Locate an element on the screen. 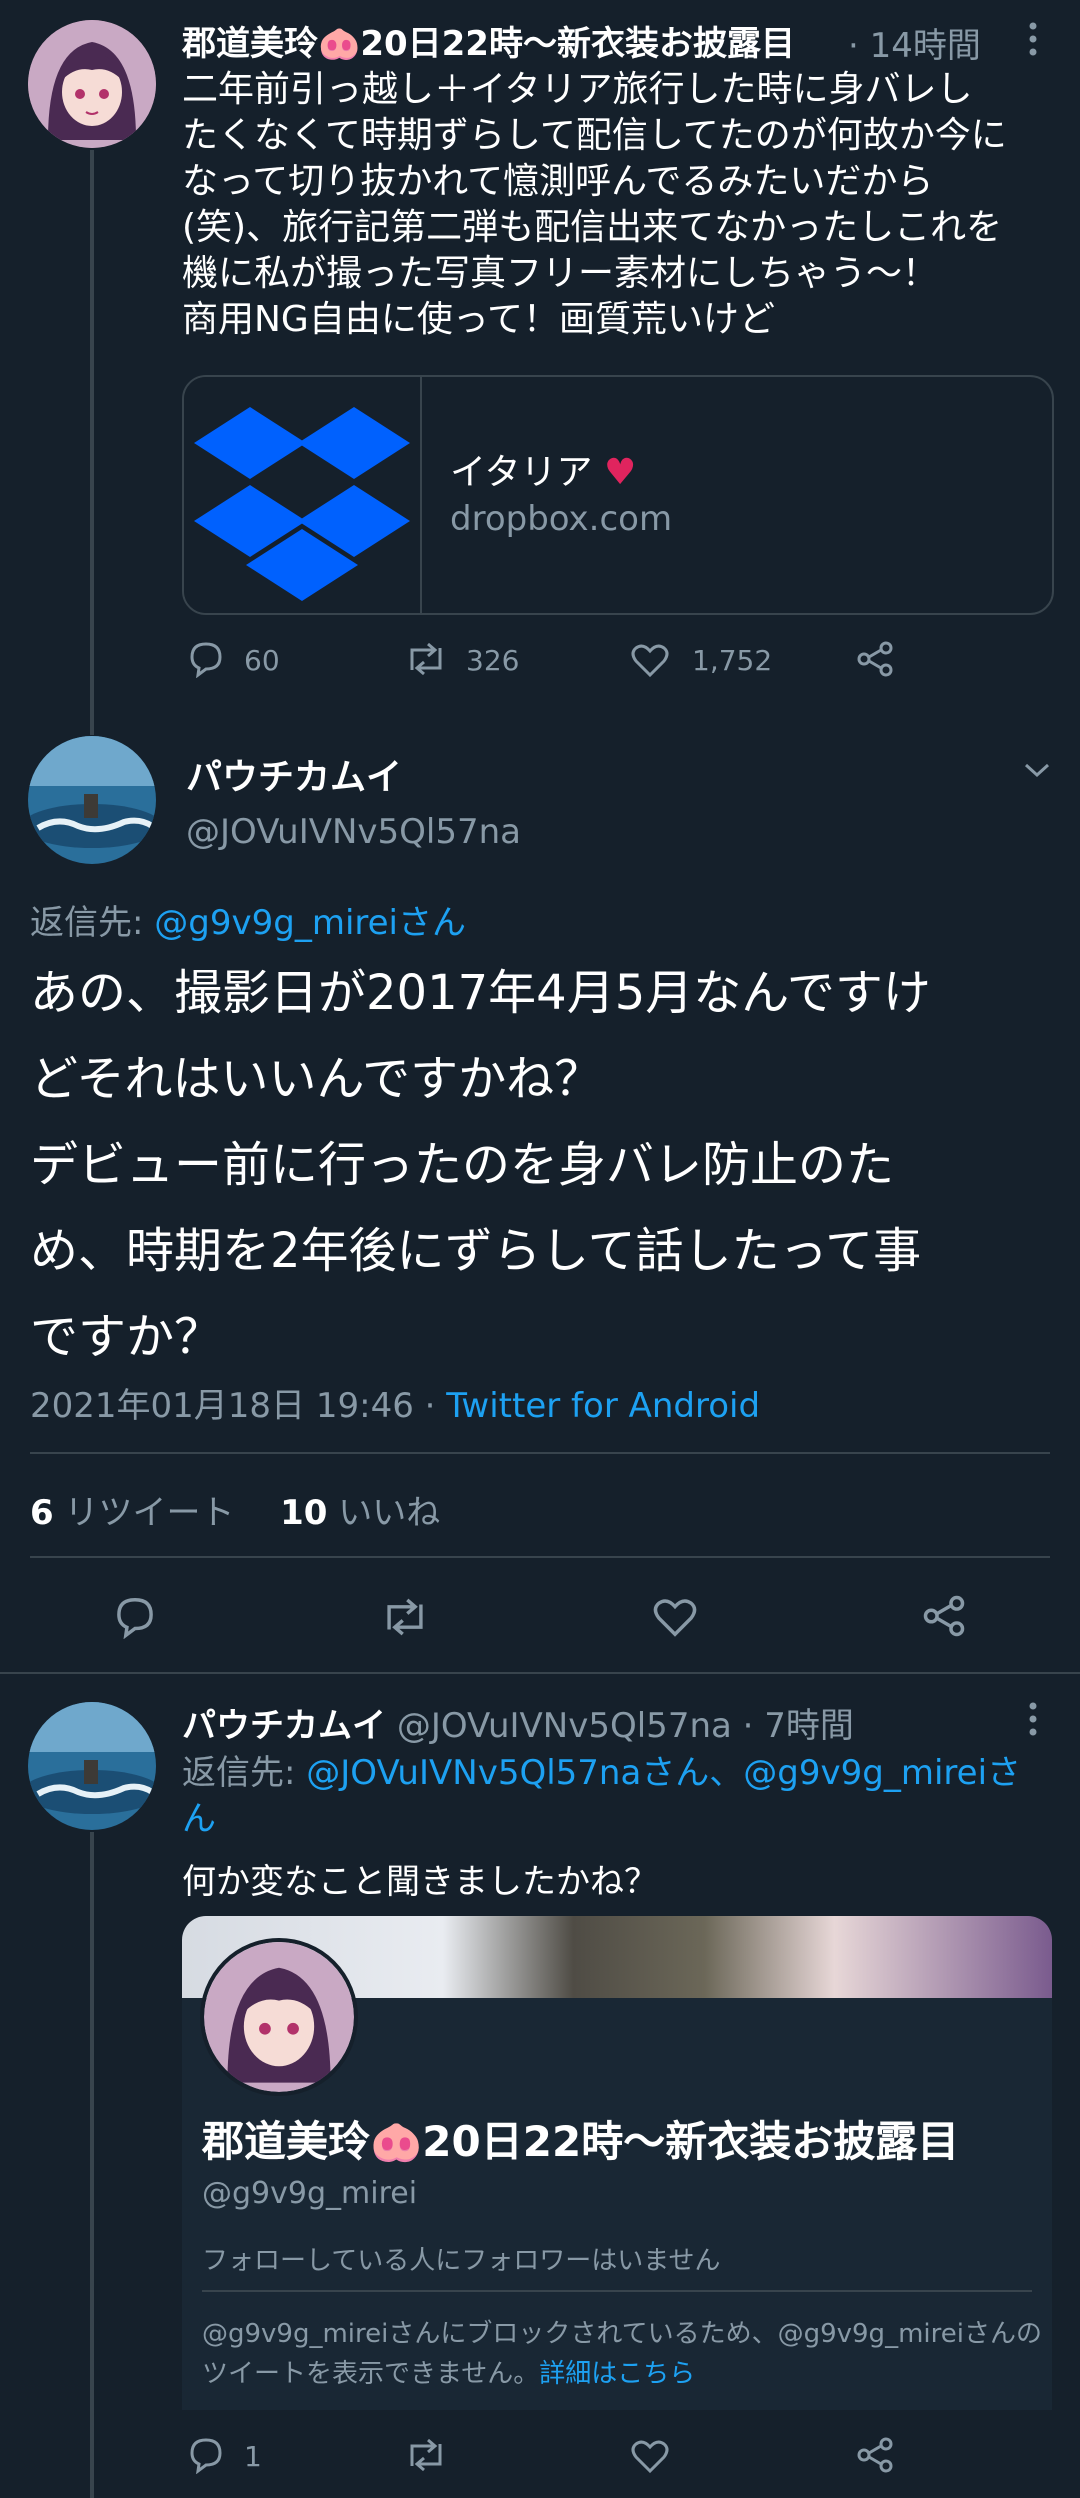 This screenshot has width=1080, height=2498. link-card: イタリア ♥ dropbox.com is located at coordinates (618, 495).